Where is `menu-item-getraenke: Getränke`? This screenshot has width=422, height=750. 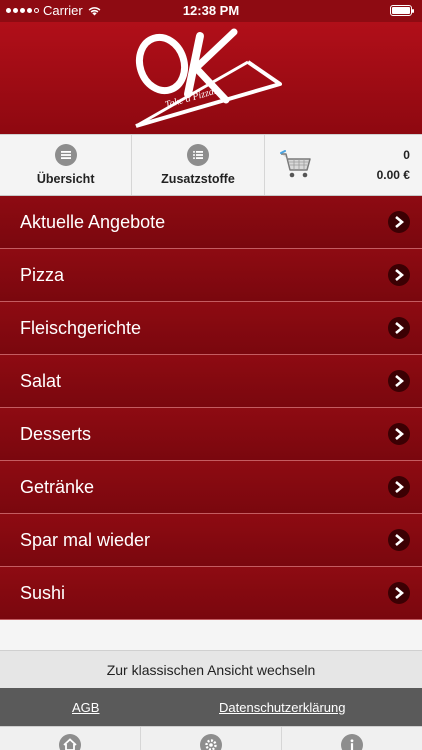
menu-item-getraenke: Getränke is located at coordinates (211, 487).